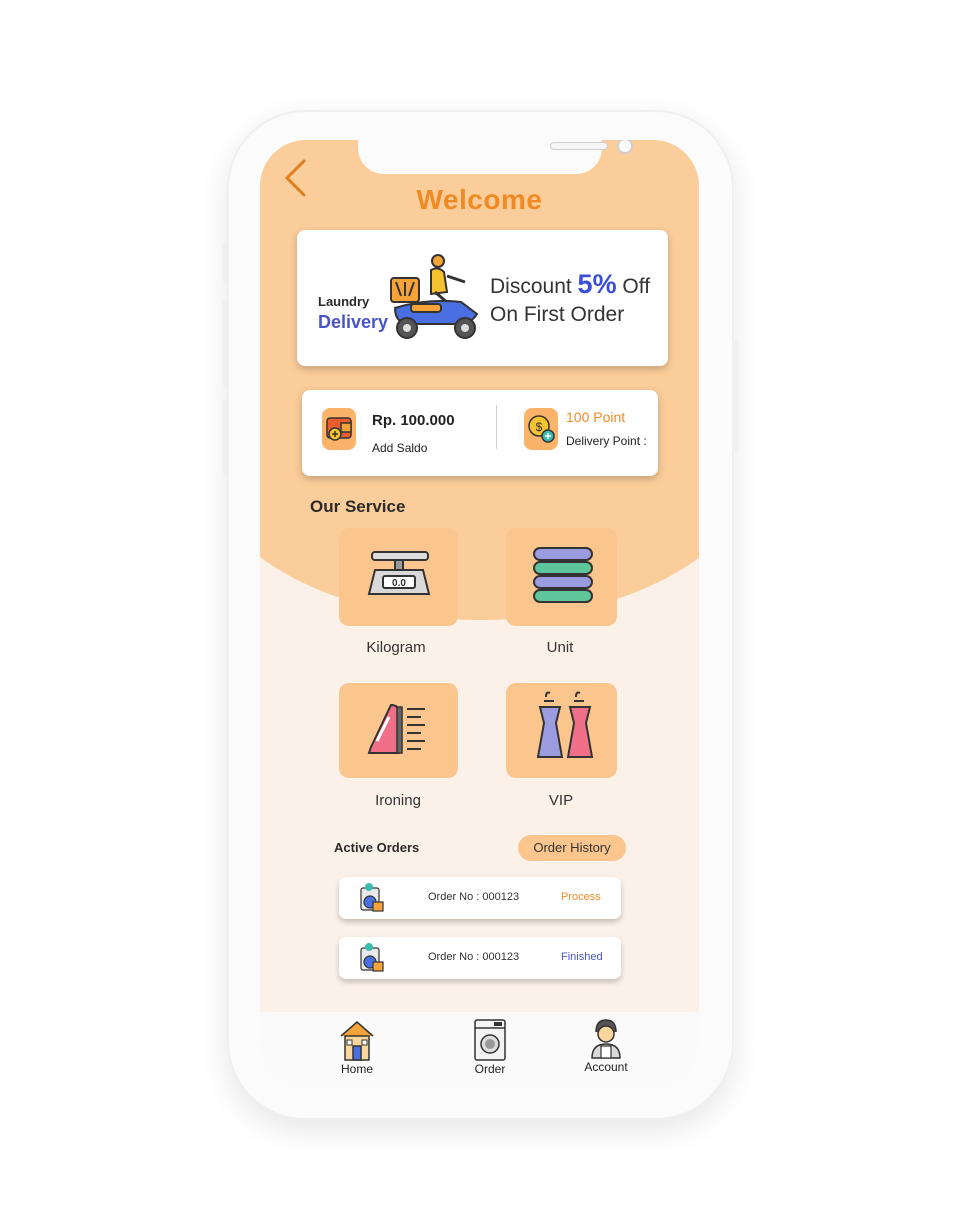 Image resolution: width=959 pixels, height=1231 pixels. I want to click on service-vip-label: VIP, so click(561, 800).